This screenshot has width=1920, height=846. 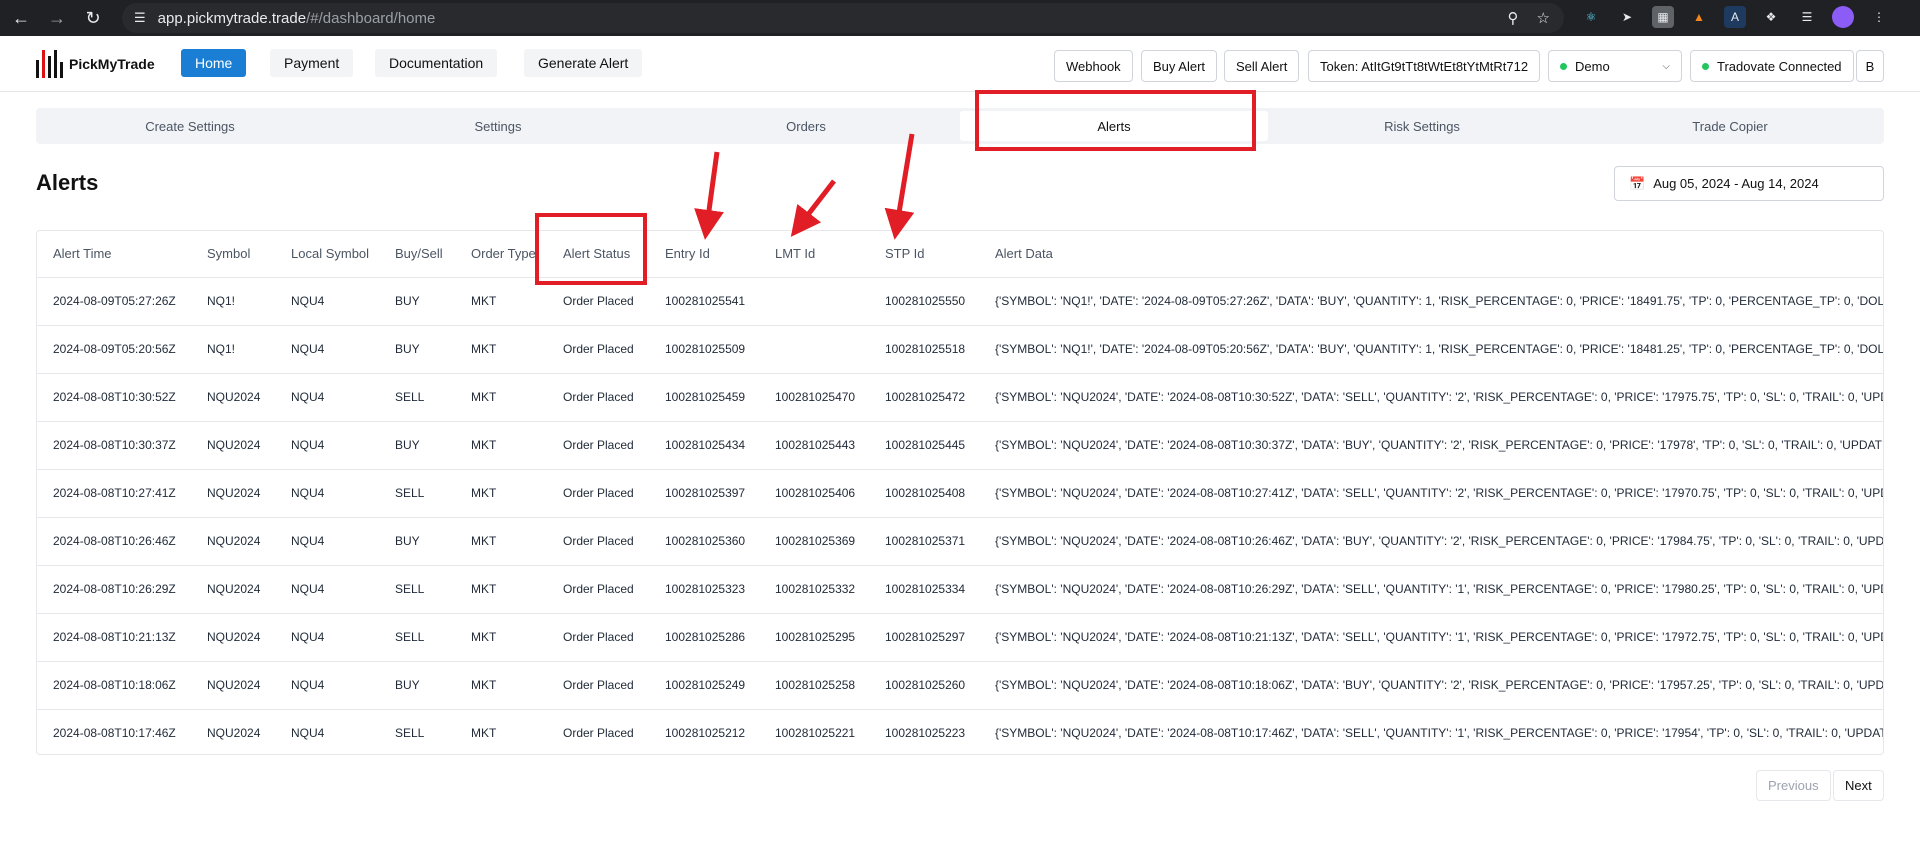 I want to click on date-range-picker: 📅 Aug 05, 2024 - Aug 14, 2024, so click(x=1749, y=183).